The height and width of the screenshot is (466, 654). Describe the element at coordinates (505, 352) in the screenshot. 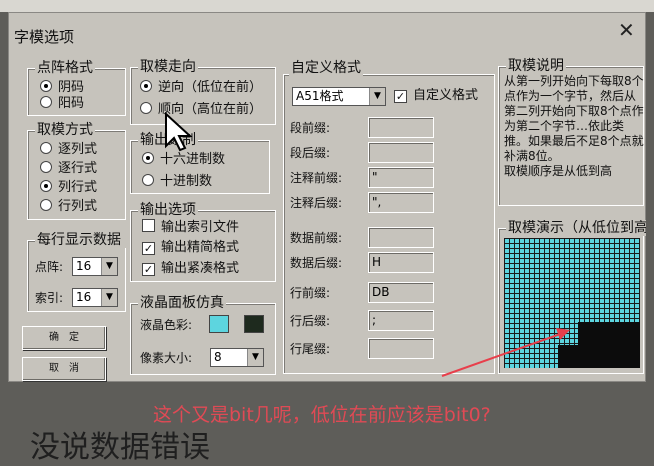

I see `annotation-arrow-icon` at that location.